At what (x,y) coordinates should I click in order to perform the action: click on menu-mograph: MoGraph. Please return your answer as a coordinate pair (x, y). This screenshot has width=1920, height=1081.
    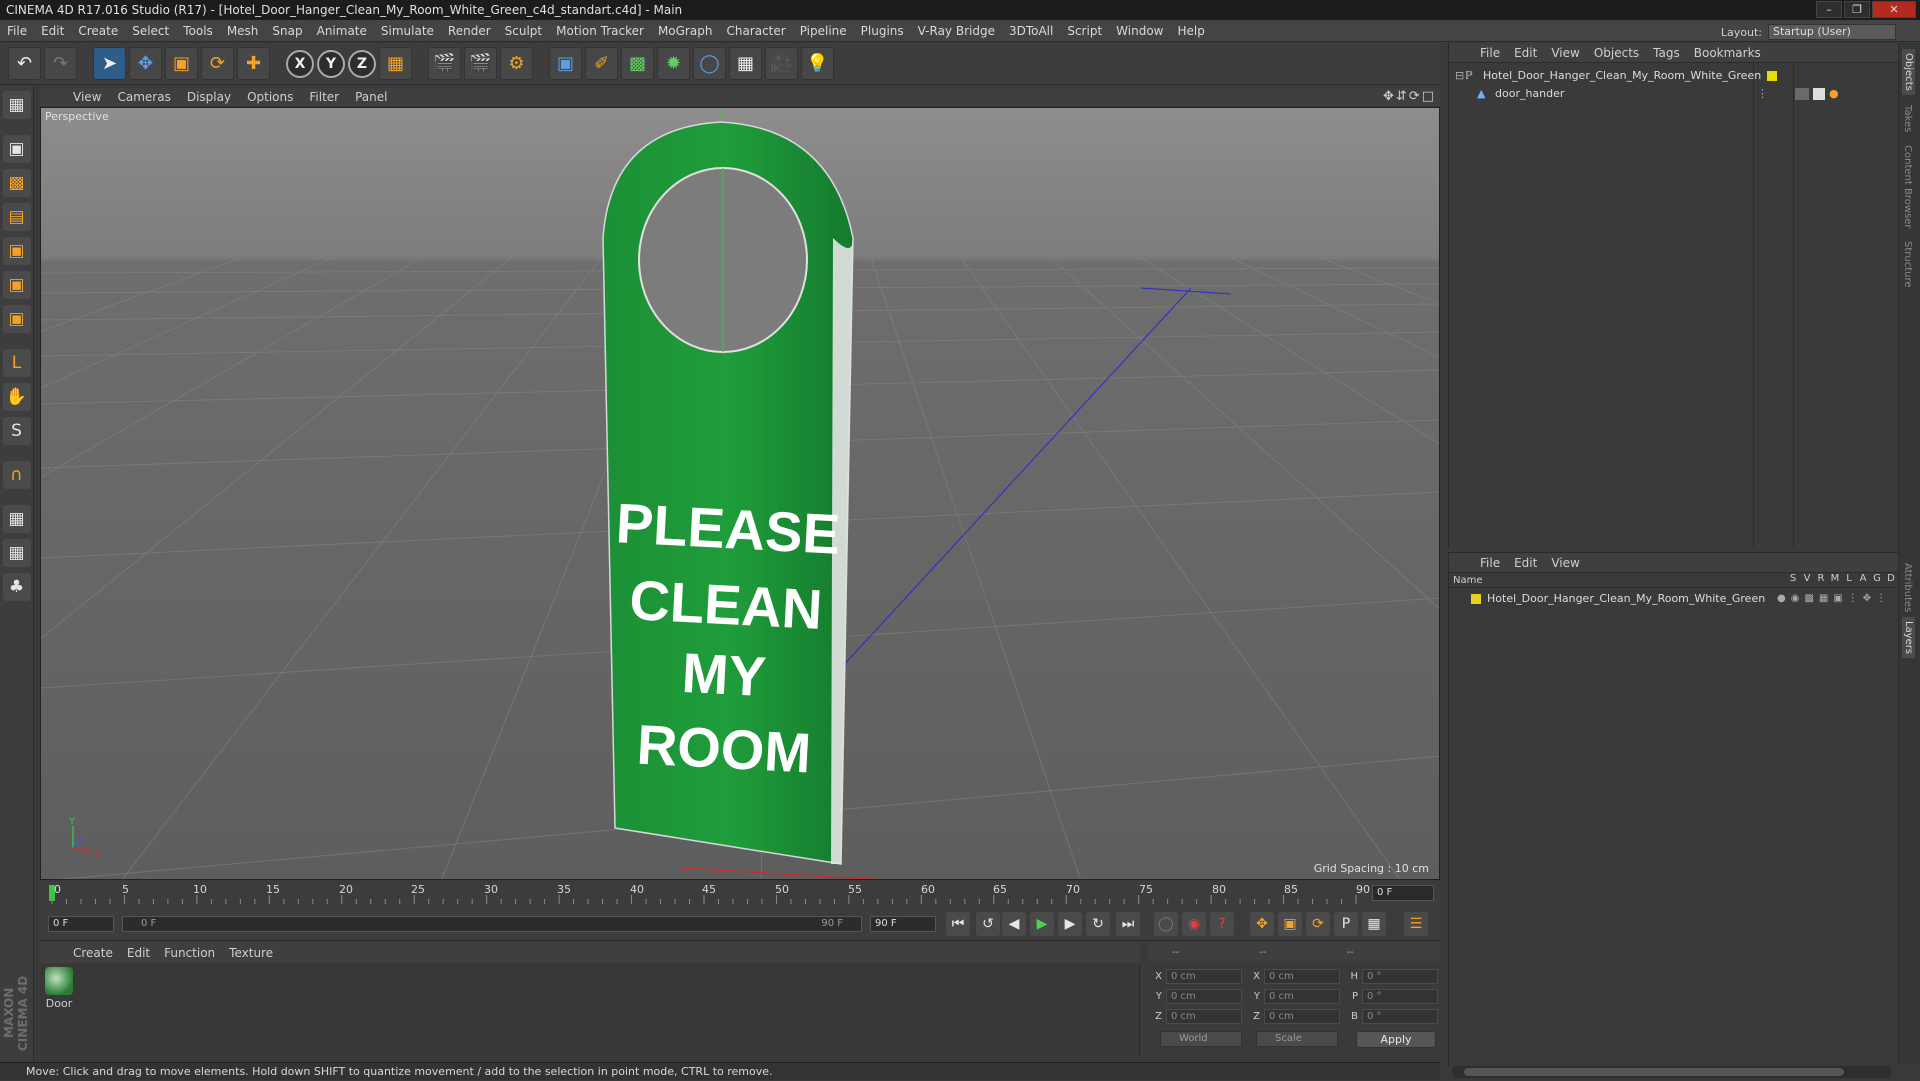
    Looking at the image, I should click on (685, 31).